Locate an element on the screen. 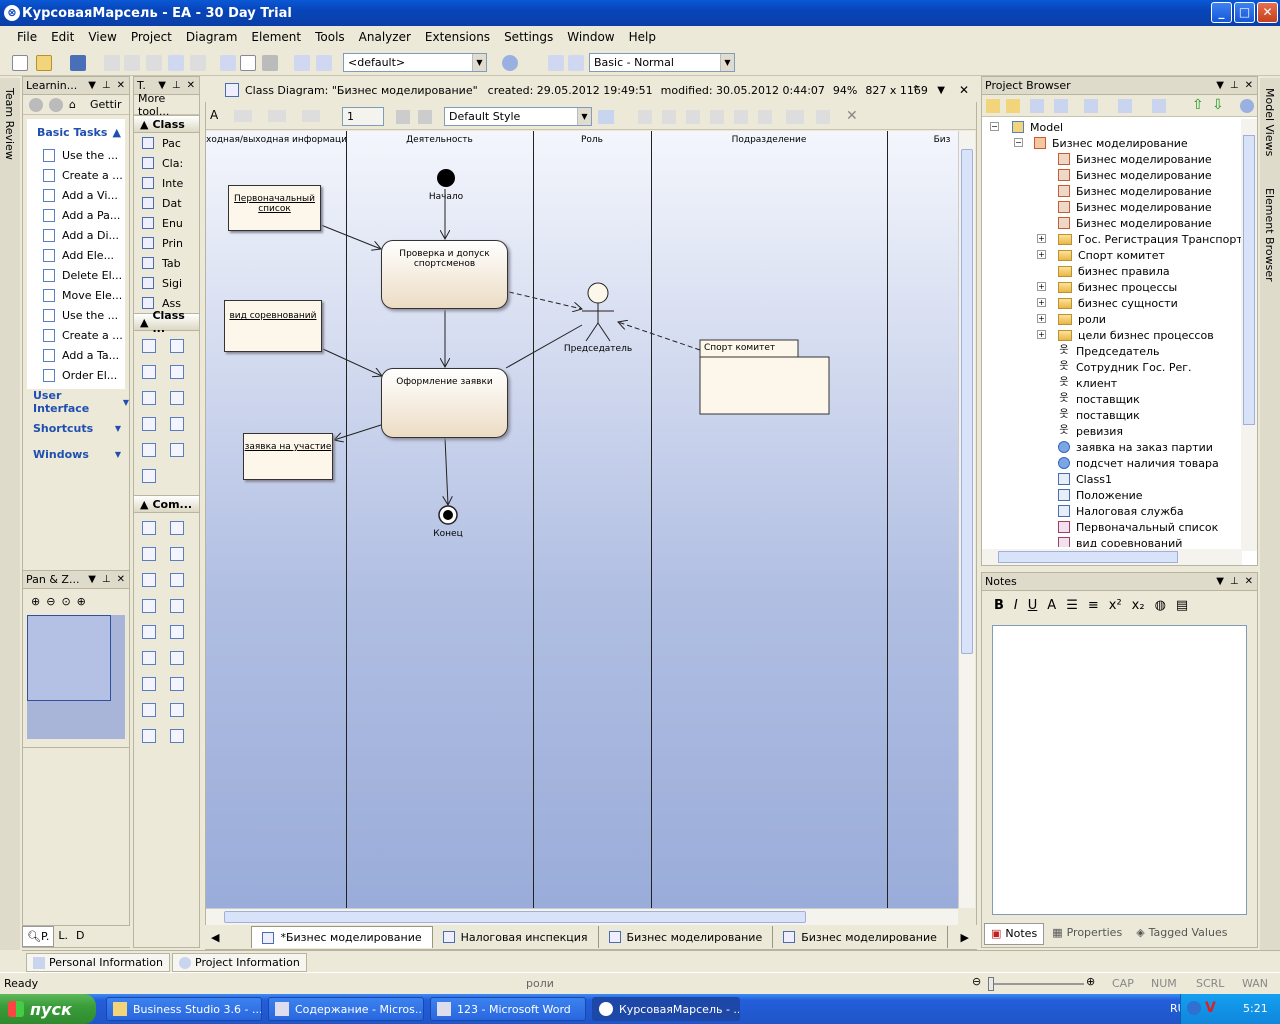 The image size is (1280, 1024). connector is located at coordinates (446, 471).